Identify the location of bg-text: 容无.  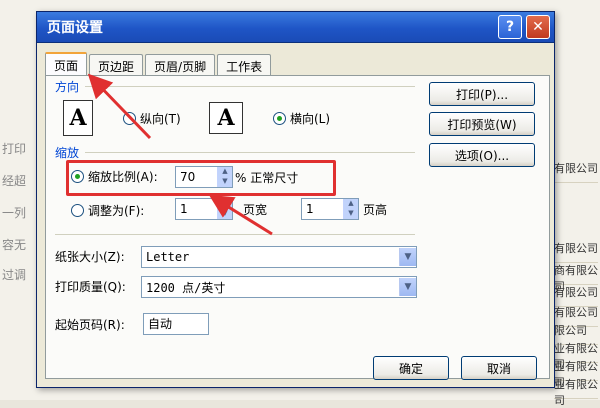
(14, 245).